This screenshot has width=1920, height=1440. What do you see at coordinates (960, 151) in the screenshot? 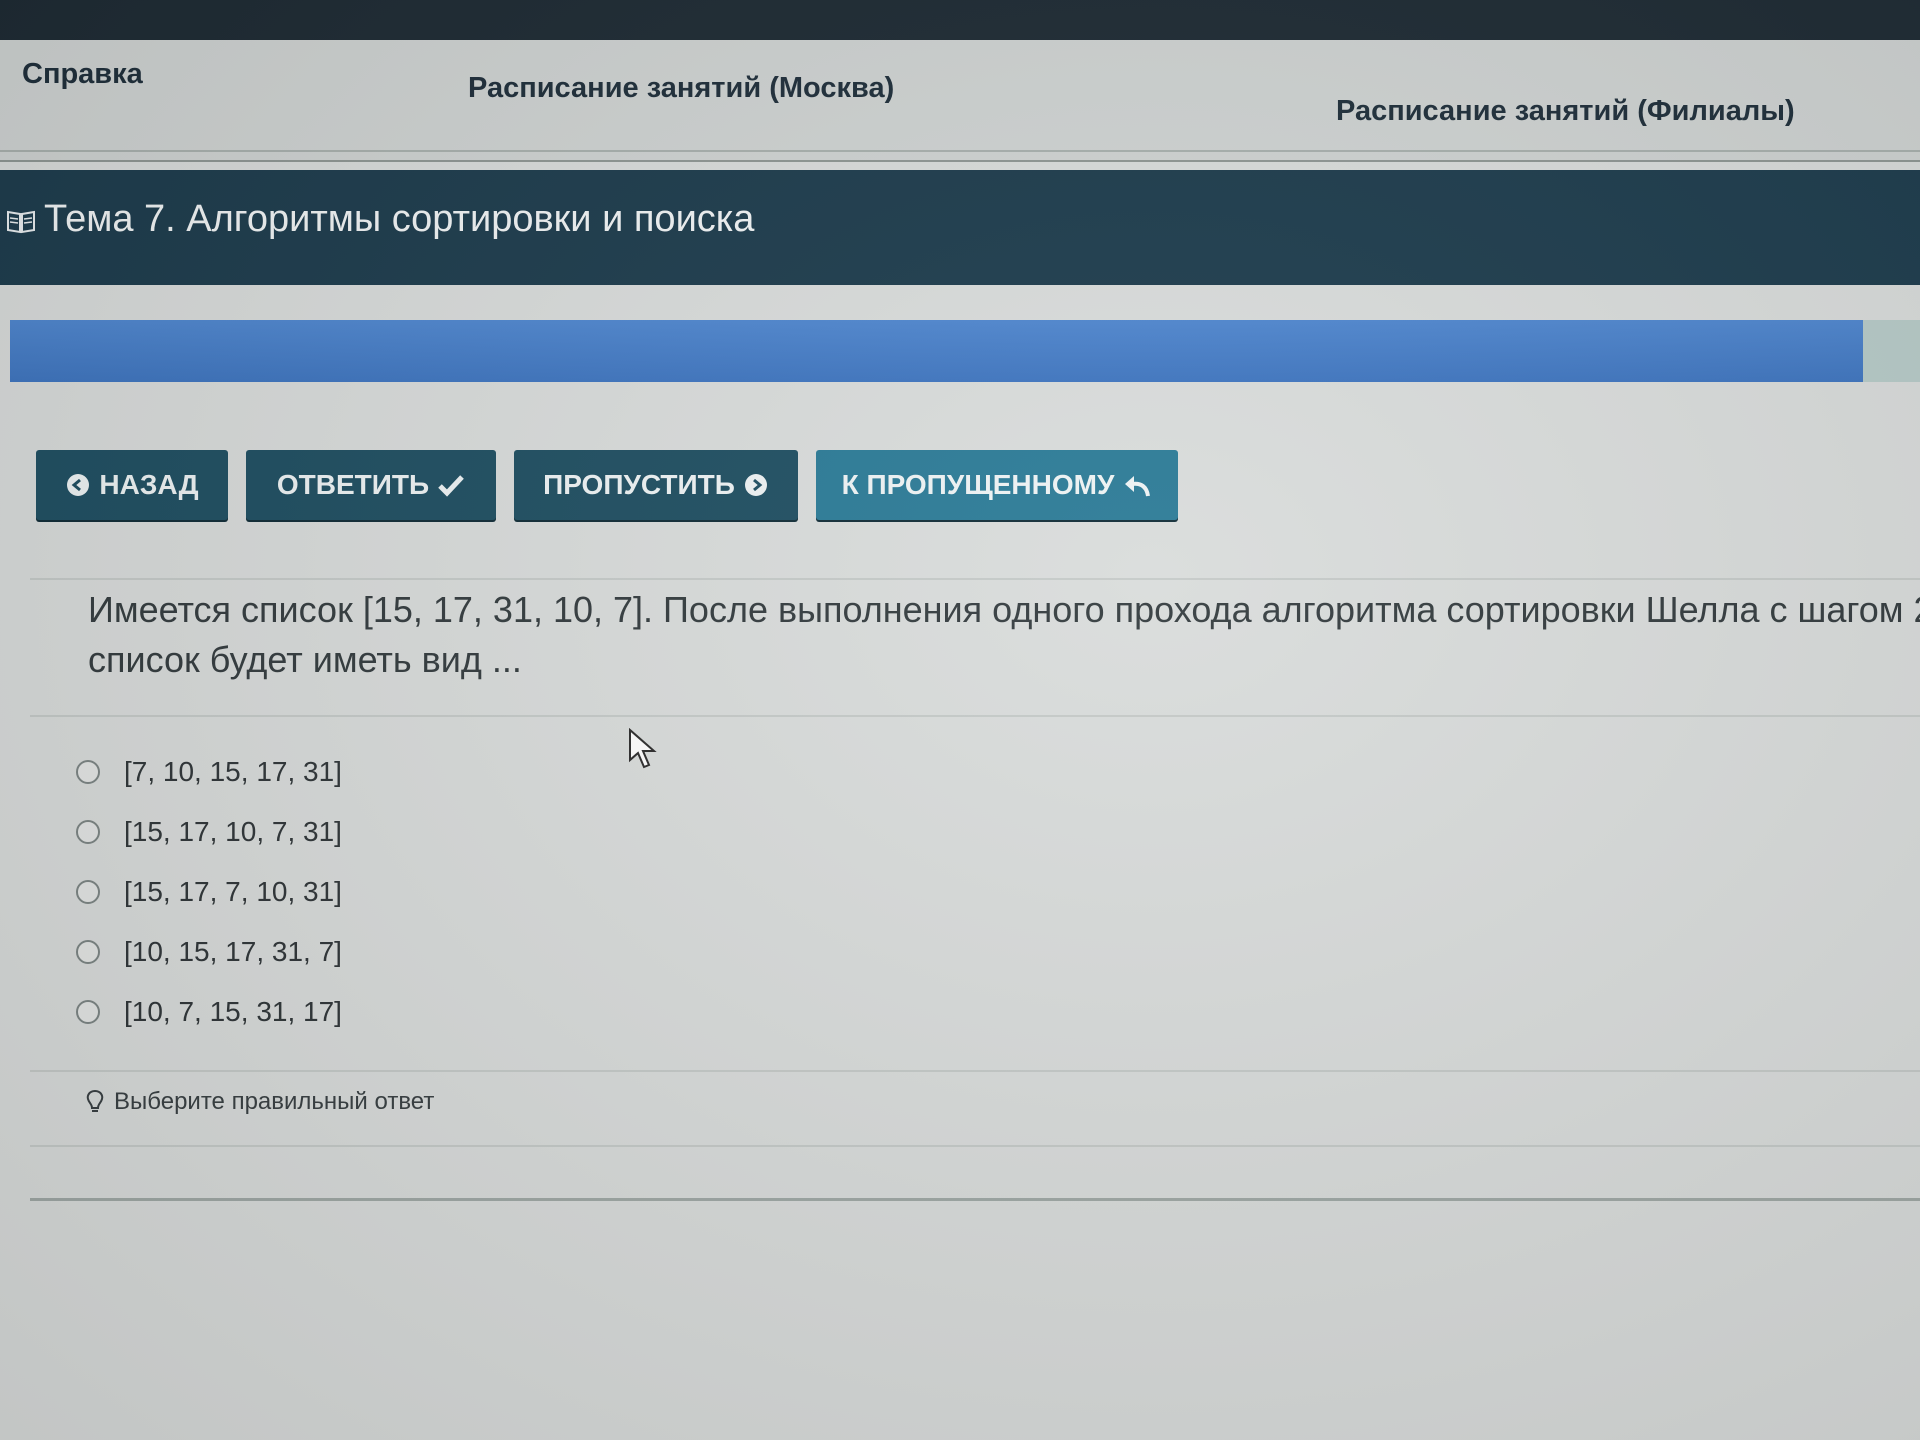
I see `nav-divider` at bounding box center [960, 151].